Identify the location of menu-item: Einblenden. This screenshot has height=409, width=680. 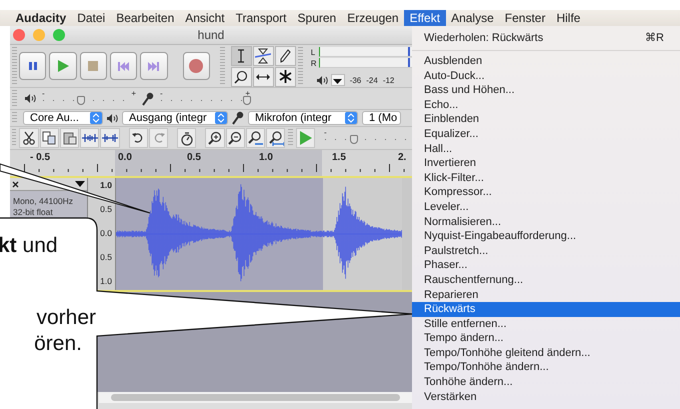
(546, 119).